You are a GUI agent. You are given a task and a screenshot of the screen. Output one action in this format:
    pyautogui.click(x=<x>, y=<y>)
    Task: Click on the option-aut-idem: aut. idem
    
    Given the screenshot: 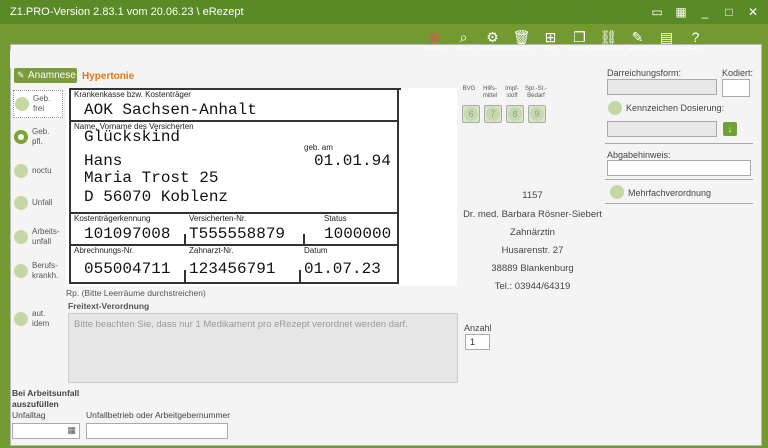 What is the action you would take?
    pyautogui.click(x=38, y=319)
    